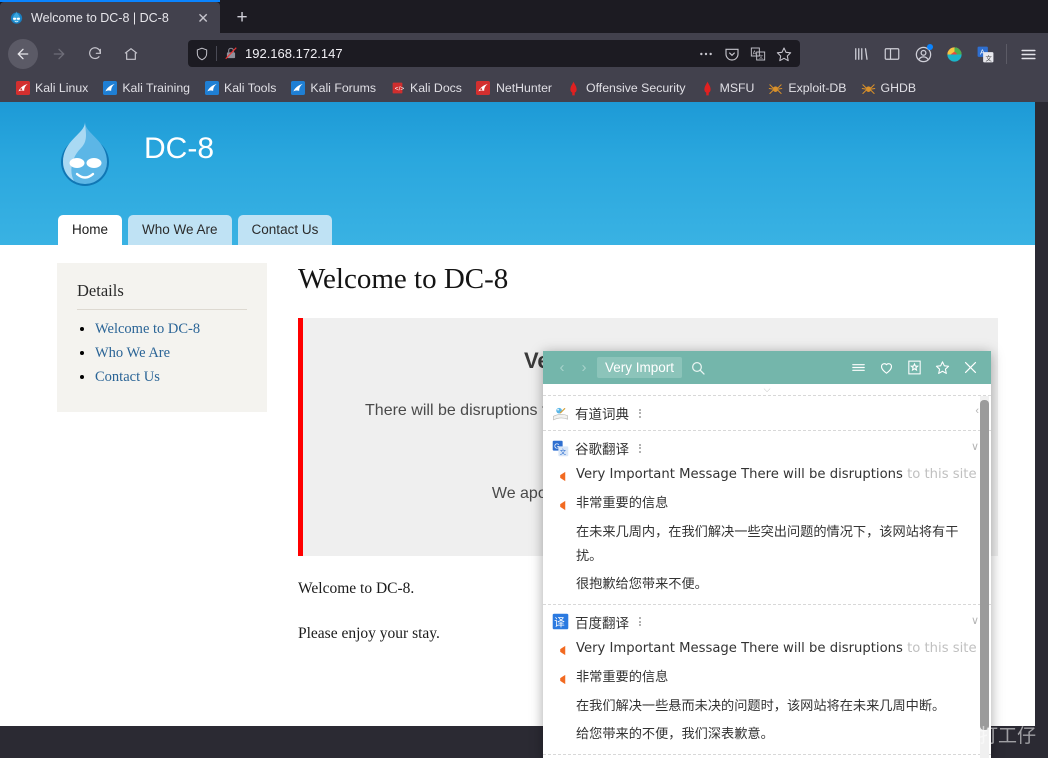 This screenshot has height=758, width=1048. What do you see at coordinates (242, 18) in the screenshot?
I see `new-tab-button: +` at bounding box center [242, 18].